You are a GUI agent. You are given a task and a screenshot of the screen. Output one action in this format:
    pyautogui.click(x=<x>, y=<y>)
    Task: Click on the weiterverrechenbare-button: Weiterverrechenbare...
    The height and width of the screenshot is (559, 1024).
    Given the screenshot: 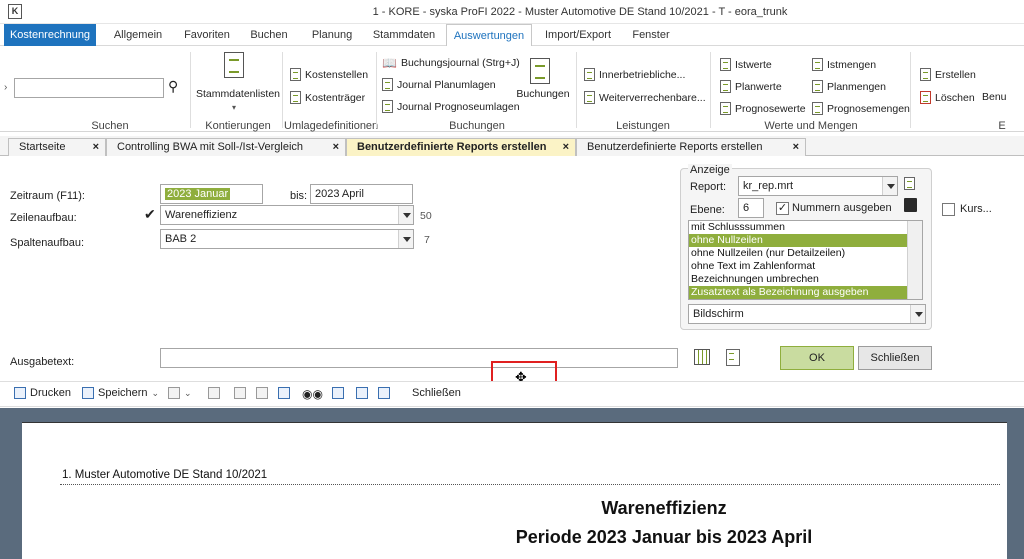 What is the action you would take?
    pyautogui.click(x=645, y=97)
    